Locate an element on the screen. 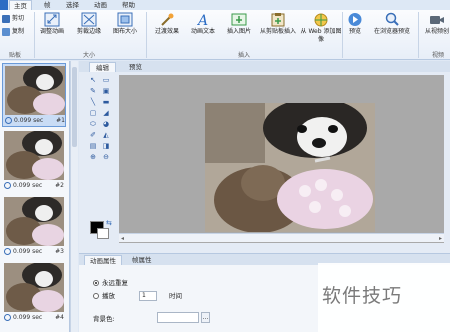 The height and width of the screenshot is (332, 450). insert-group-label: 插入 is located at coordinates (243, 55).